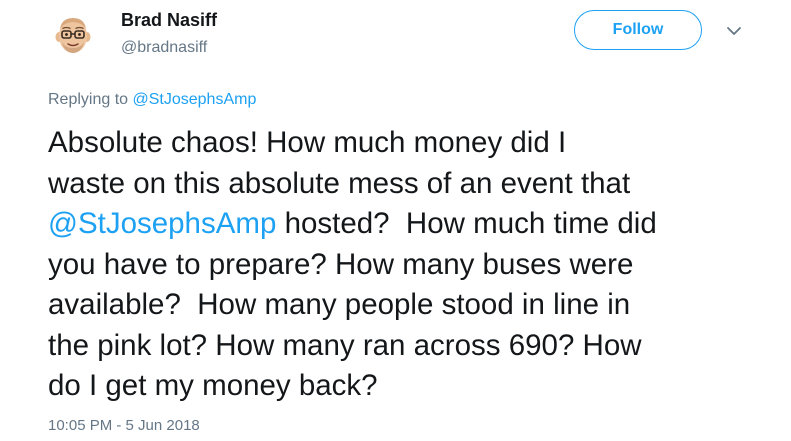  I want to click on tweet-timestamp: 10:05 PM - 5 Jun 2018, so click(124, 426).